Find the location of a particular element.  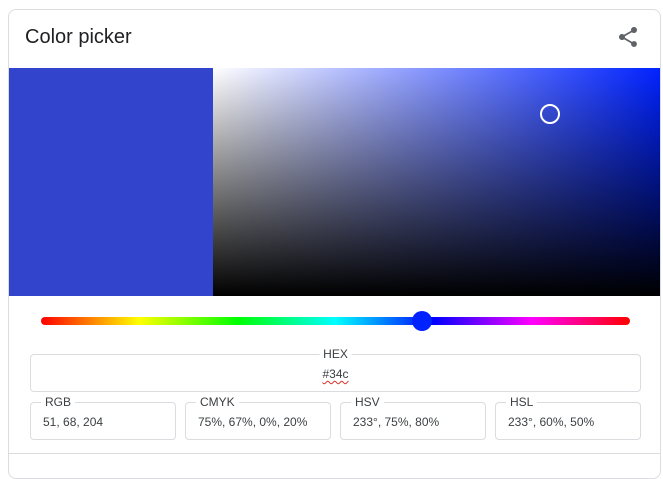

hue-slider-handle is located at coordinates (422, 321).